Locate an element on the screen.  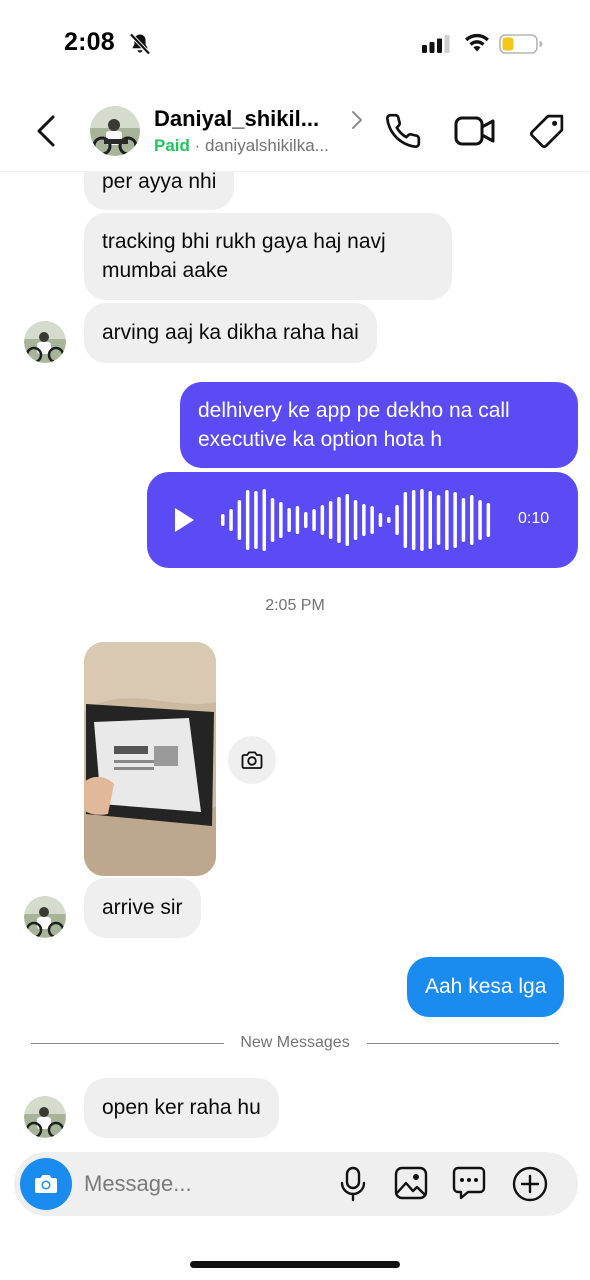
bell-slash-icon is located at coordinates (140, 44).